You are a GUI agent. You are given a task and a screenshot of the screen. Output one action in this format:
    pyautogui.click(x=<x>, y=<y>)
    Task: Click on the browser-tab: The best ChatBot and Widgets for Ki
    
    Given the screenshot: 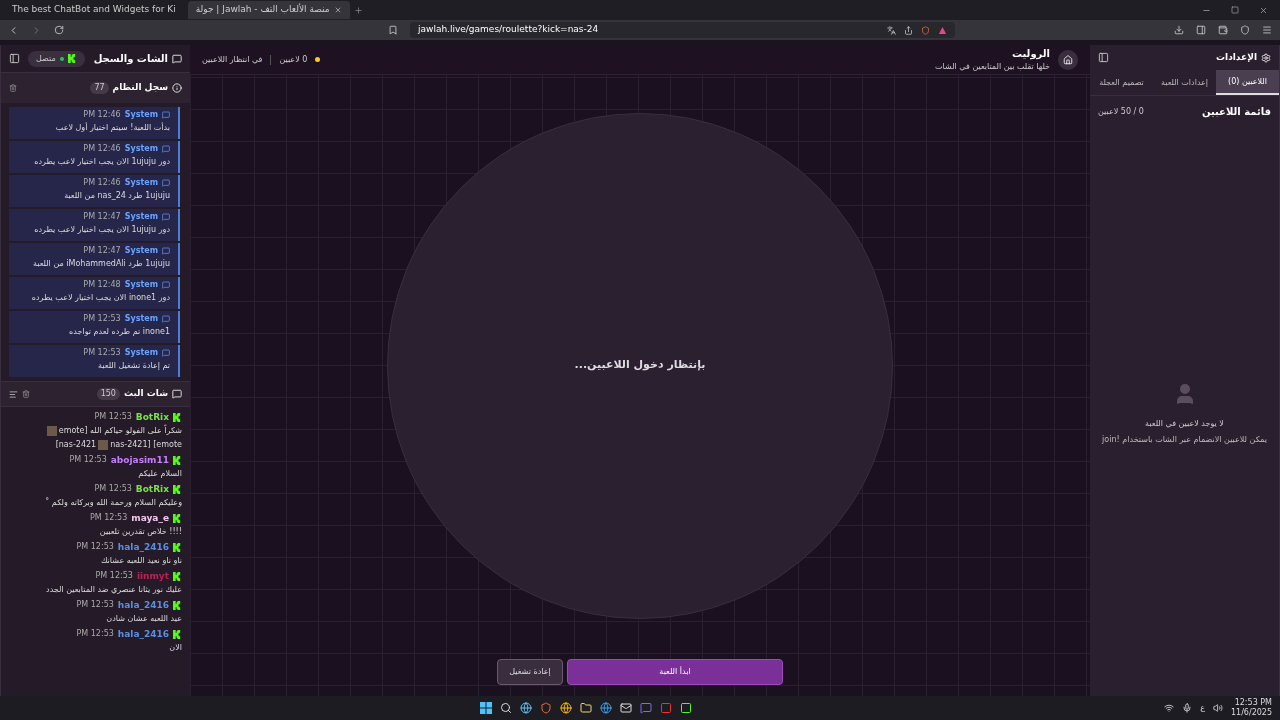 What is the action you would take?
    pyautogui.click(x=94, y=10)
    